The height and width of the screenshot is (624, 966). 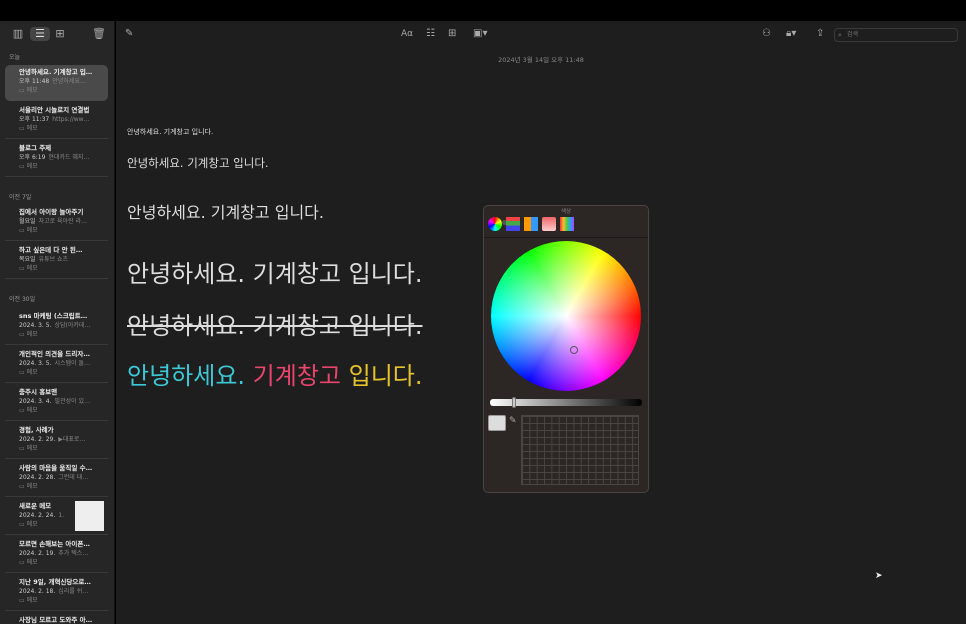 What do you see at coordinates (566, 212) in the screenshot?
I see `color-panel-title: 색상` at bounding box center [566, 212].